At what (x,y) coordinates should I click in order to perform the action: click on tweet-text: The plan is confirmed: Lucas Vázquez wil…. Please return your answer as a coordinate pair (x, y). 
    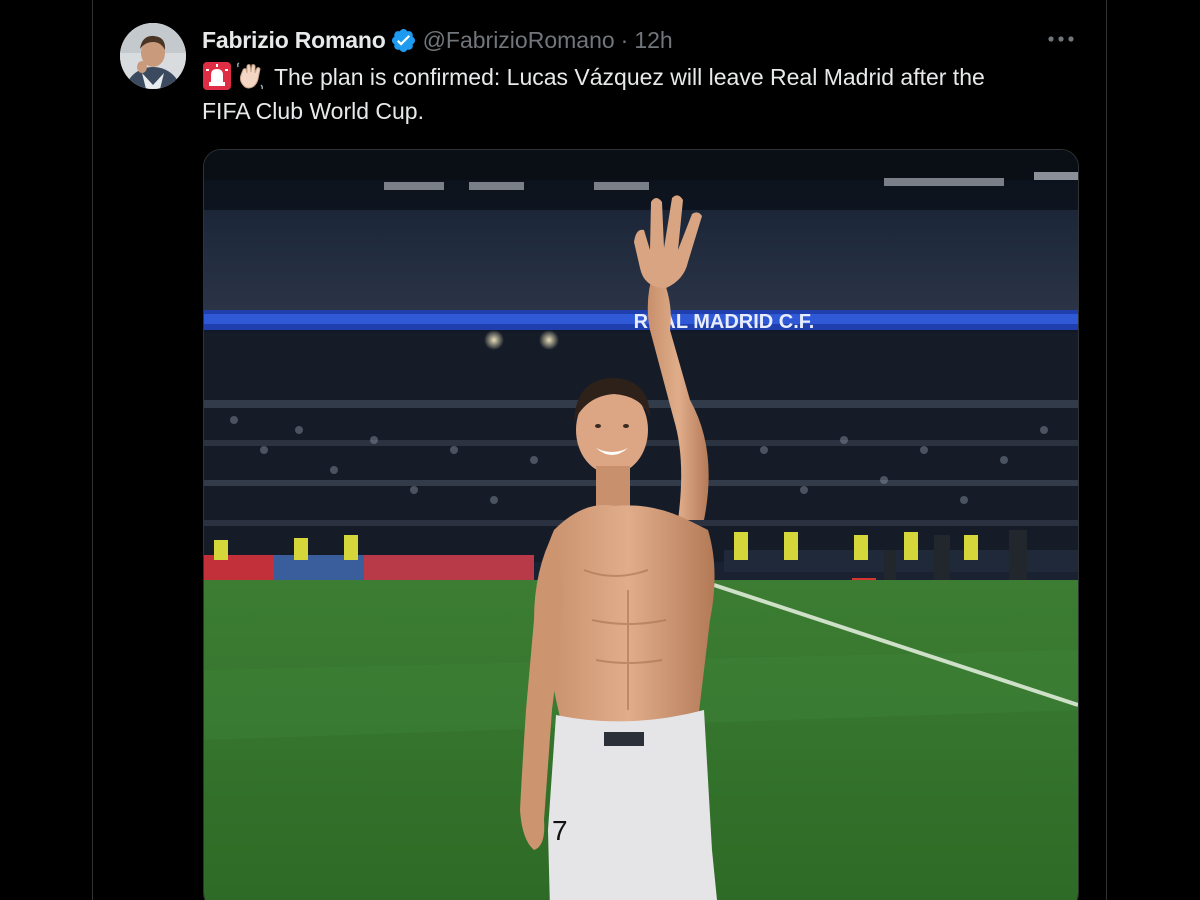
    Looking at the image, I should click on (647, 94).